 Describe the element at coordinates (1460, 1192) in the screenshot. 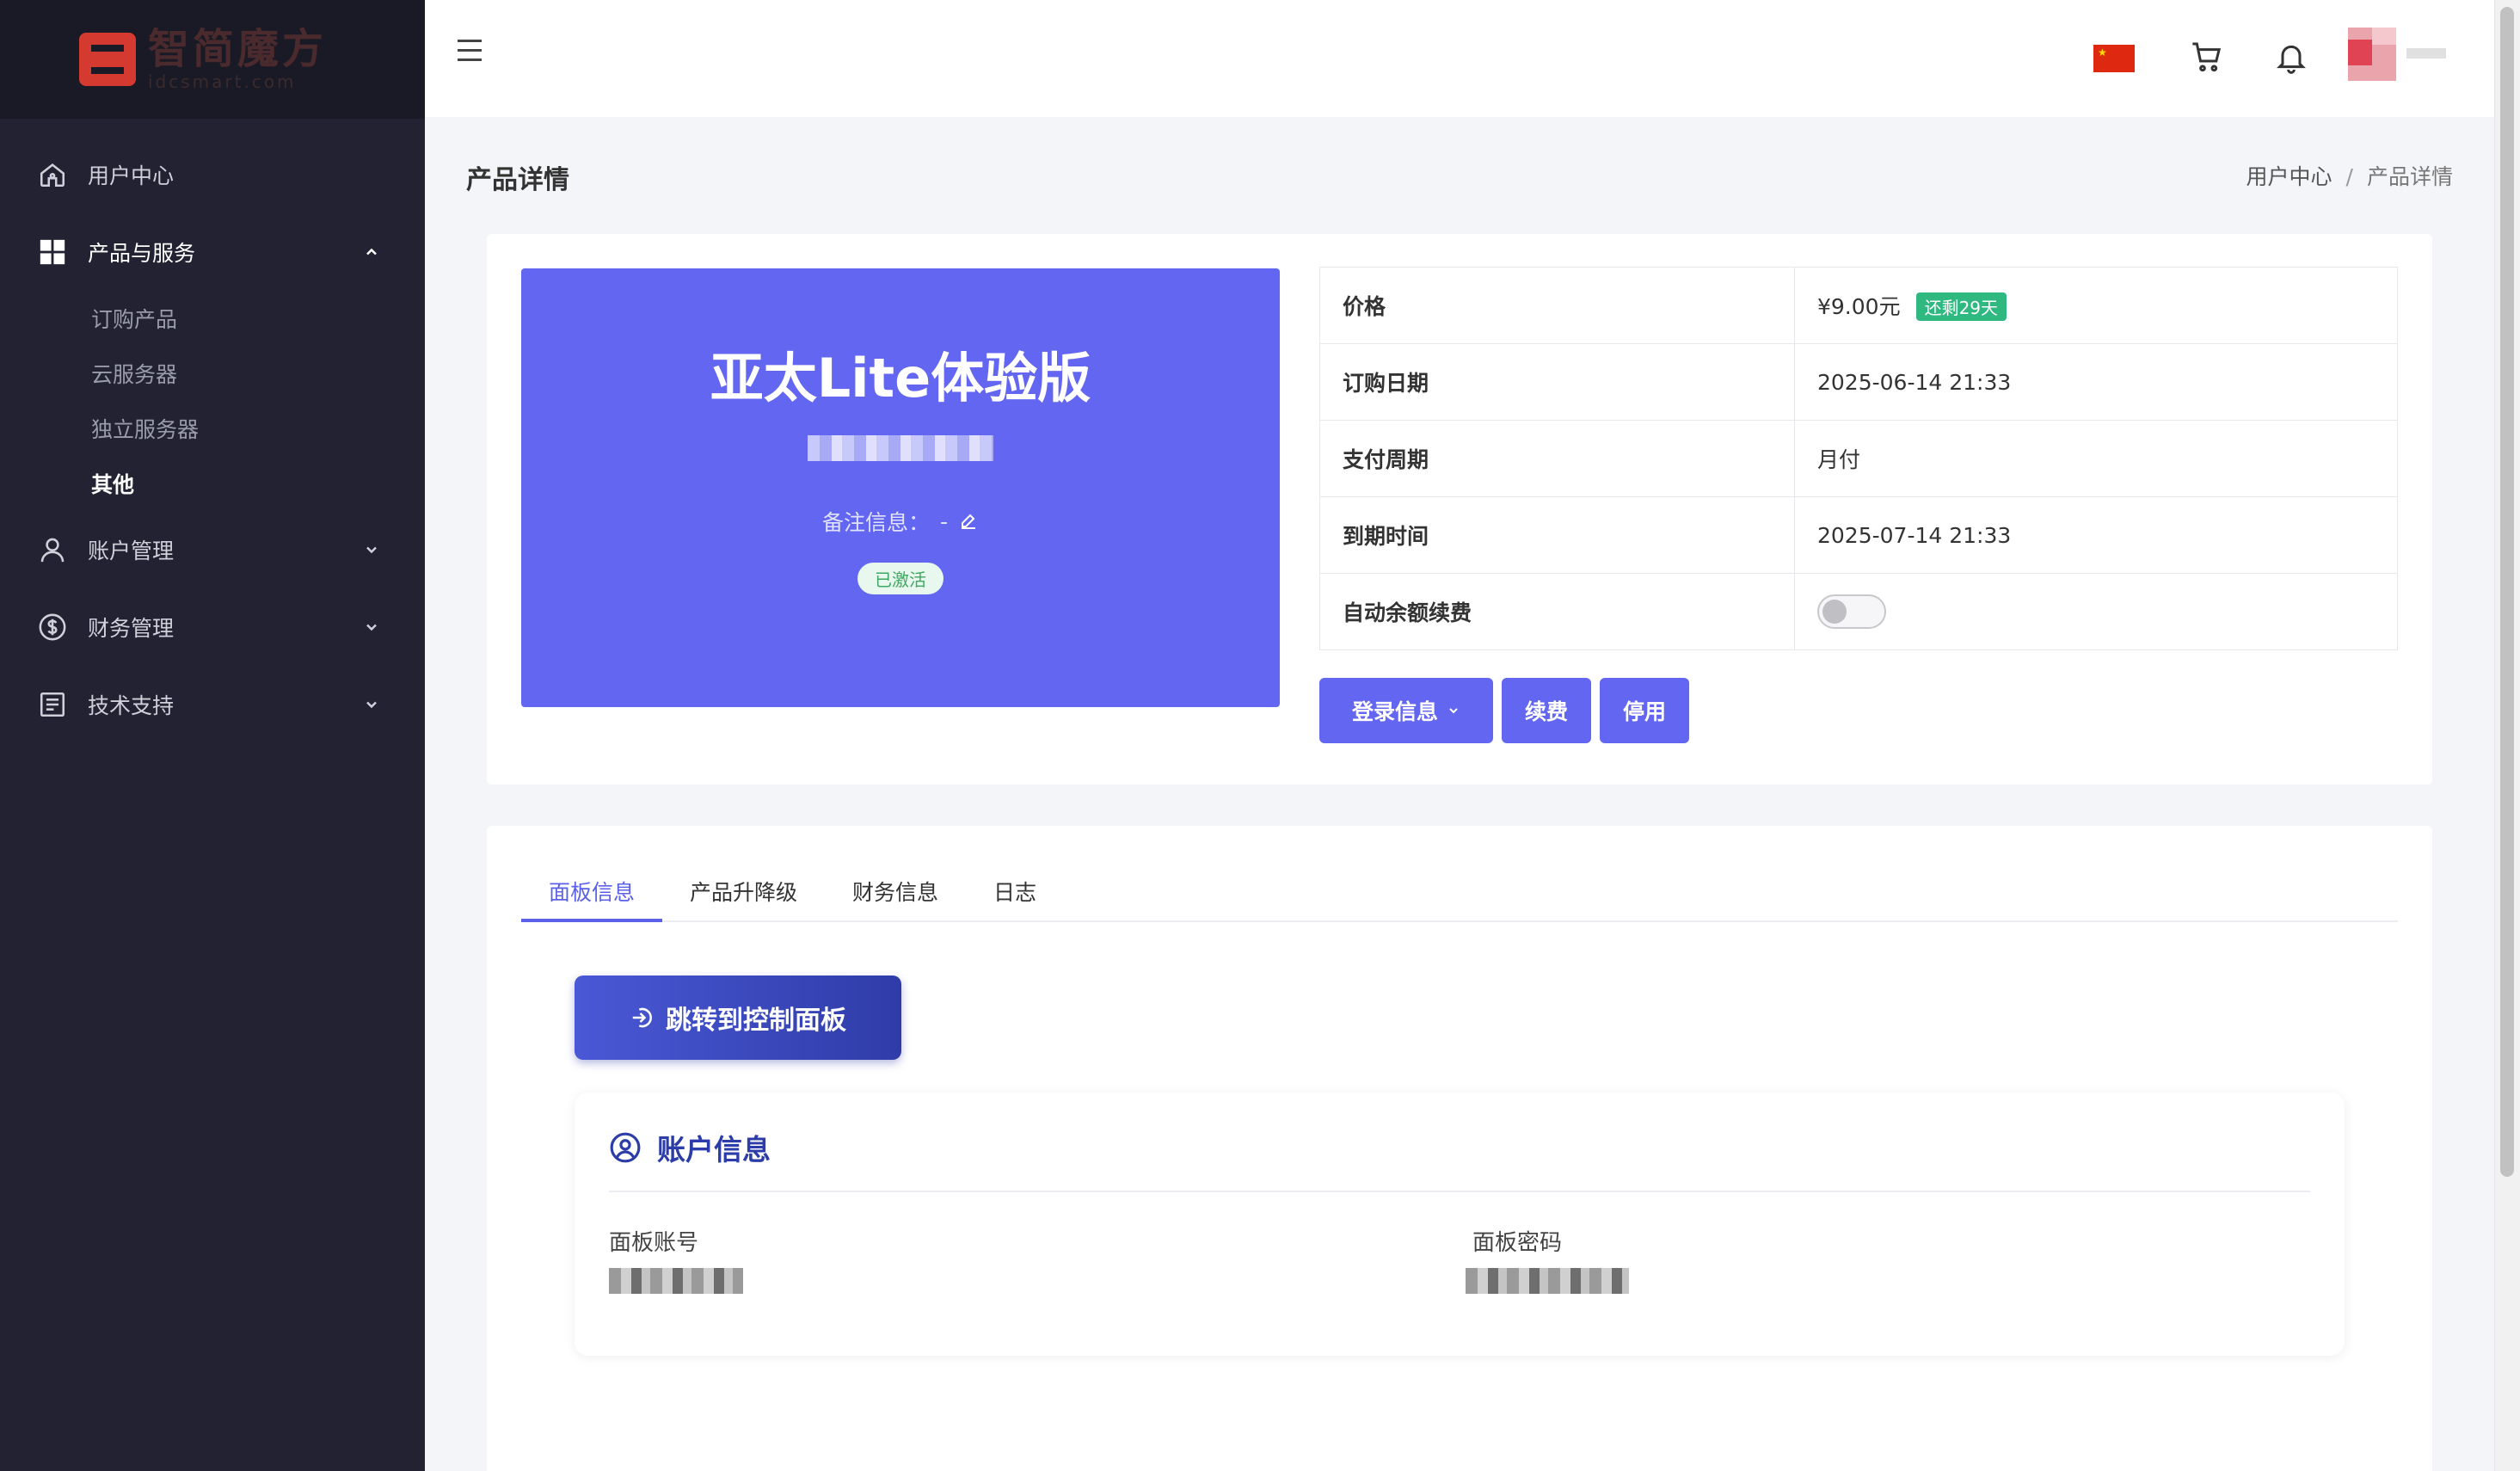

I see `divider` at that location.